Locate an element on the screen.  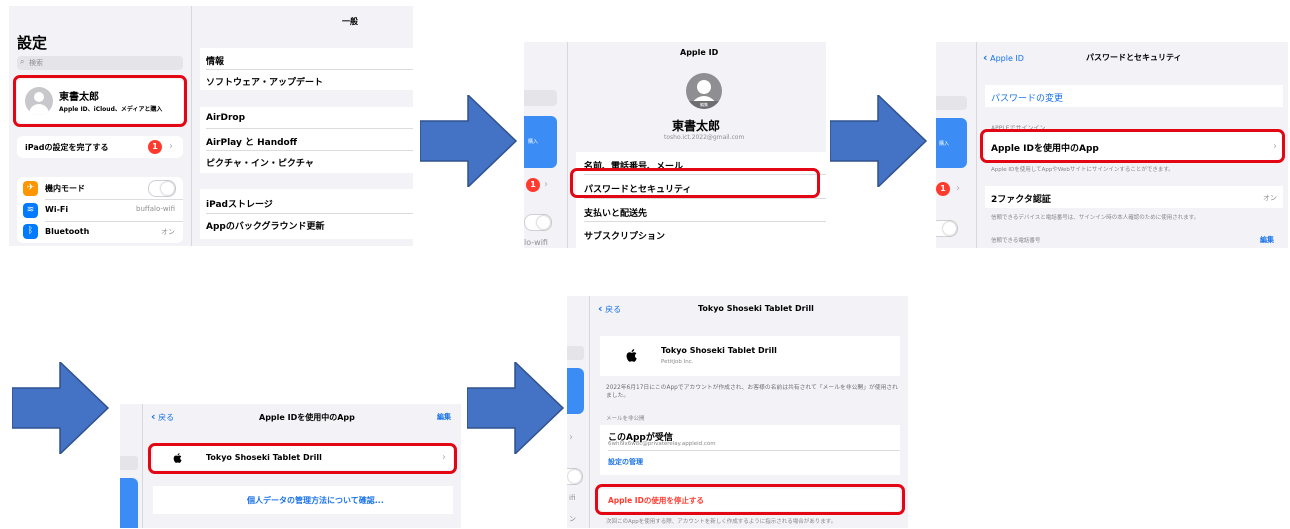
two-factor-note: 信頼できるデバイスと電話番号は、サインイン時の本人確認のために使用されます。 is located at coordinates (1095, 218).